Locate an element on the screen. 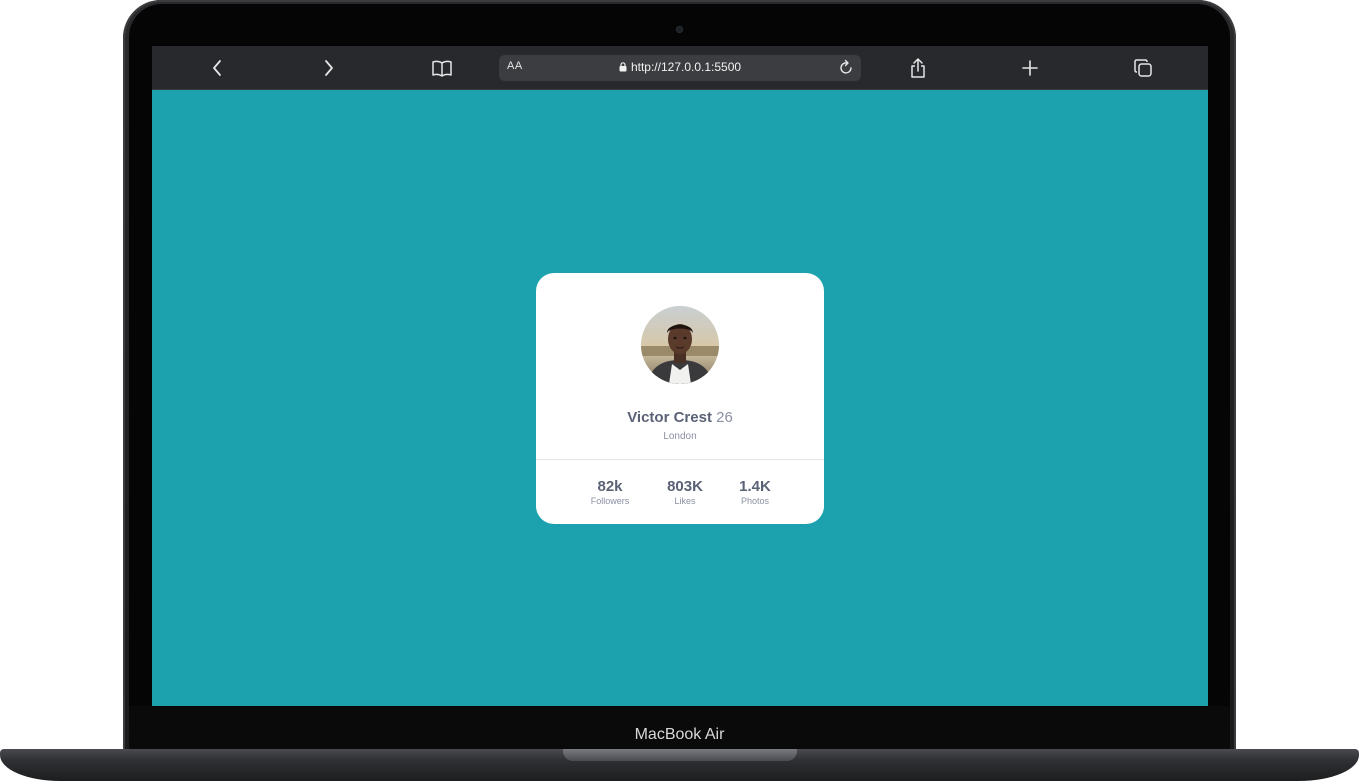  stat-likes: 803K Likes is located at coordinates (685, 492).